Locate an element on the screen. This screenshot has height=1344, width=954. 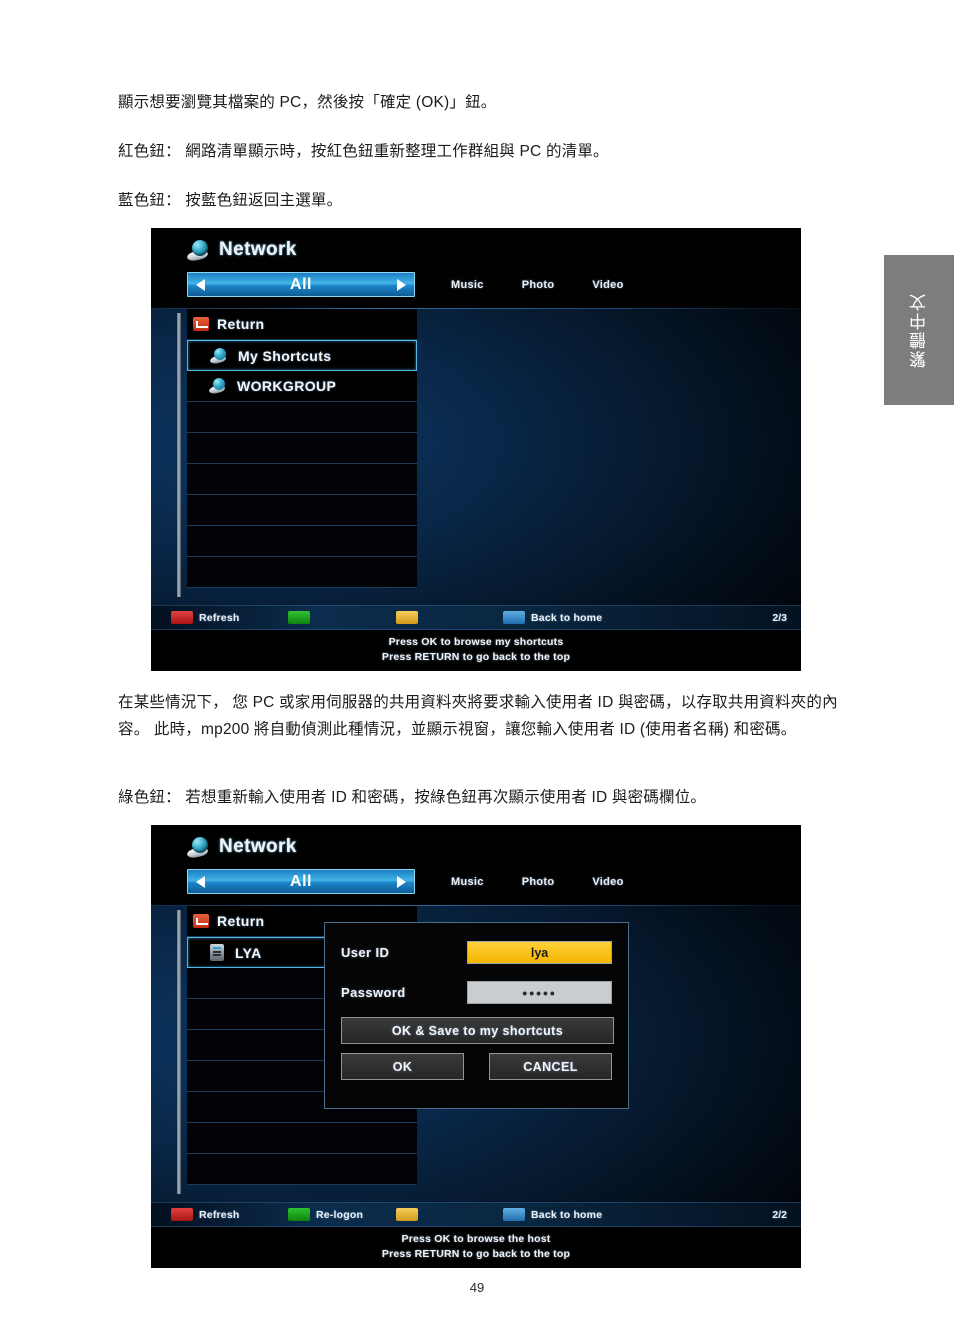
tab-music-2: Music is located at coordinates (467, 882).